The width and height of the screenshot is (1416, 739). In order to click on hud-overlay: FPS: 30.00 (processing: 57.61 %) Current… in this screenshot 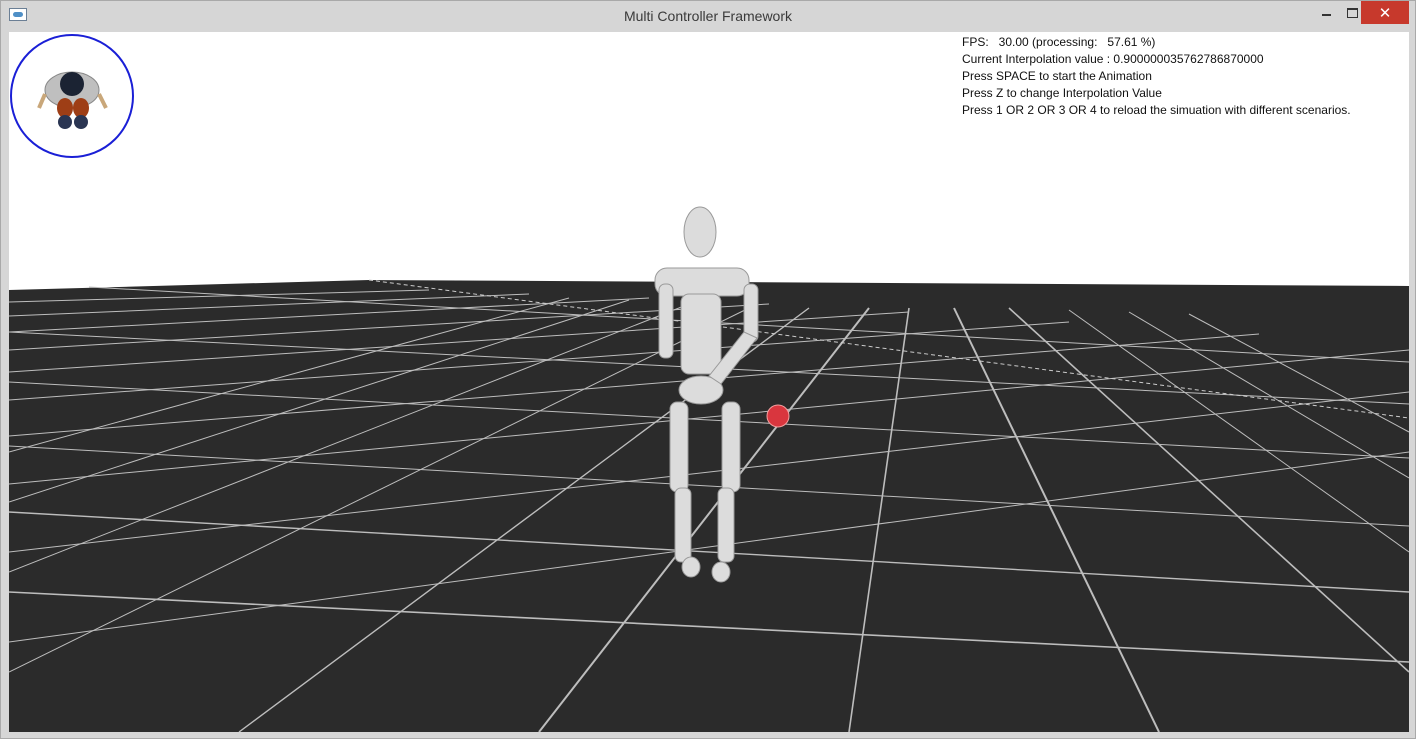, I will do `click(1156, 76)`.